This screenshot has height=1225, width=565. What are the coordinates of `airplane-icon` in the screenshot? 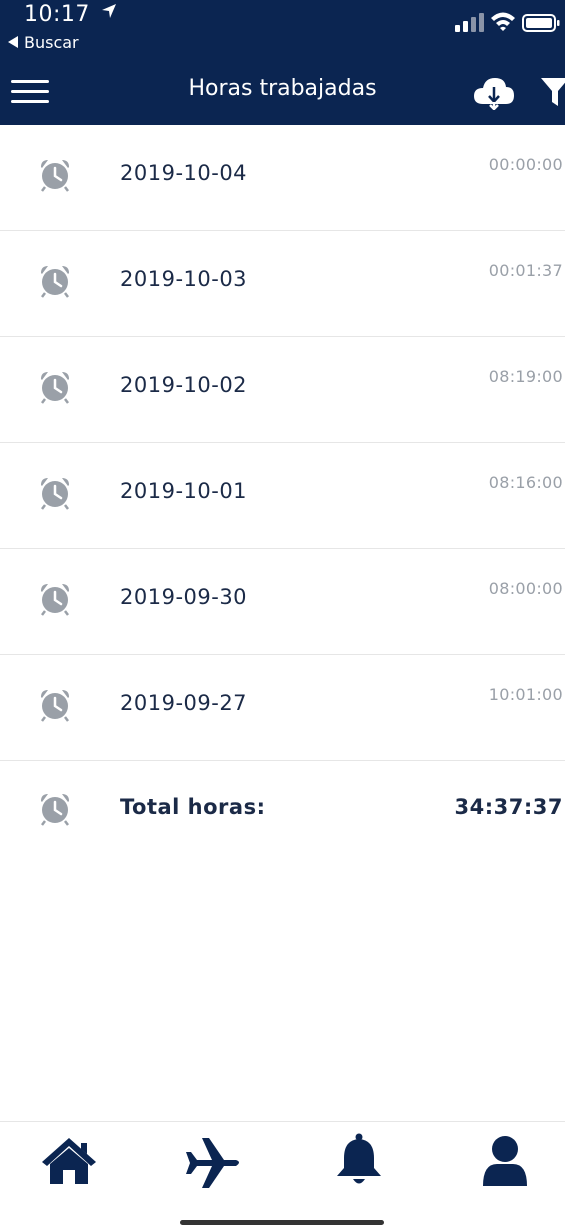 It's located at (213, 1160).